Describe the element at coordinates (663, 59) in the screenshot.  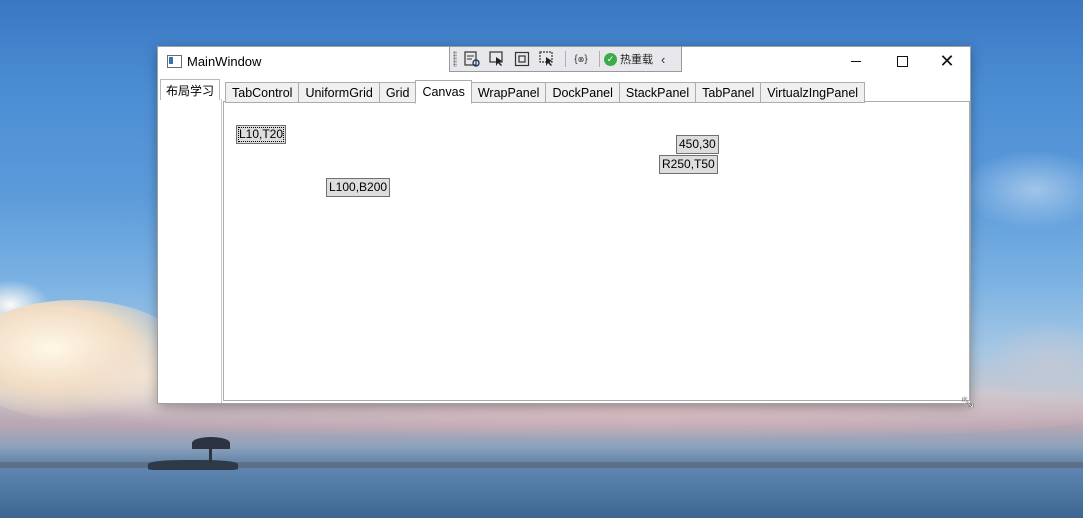
I see `collapse-toolbar-icon: ‹` at that location.